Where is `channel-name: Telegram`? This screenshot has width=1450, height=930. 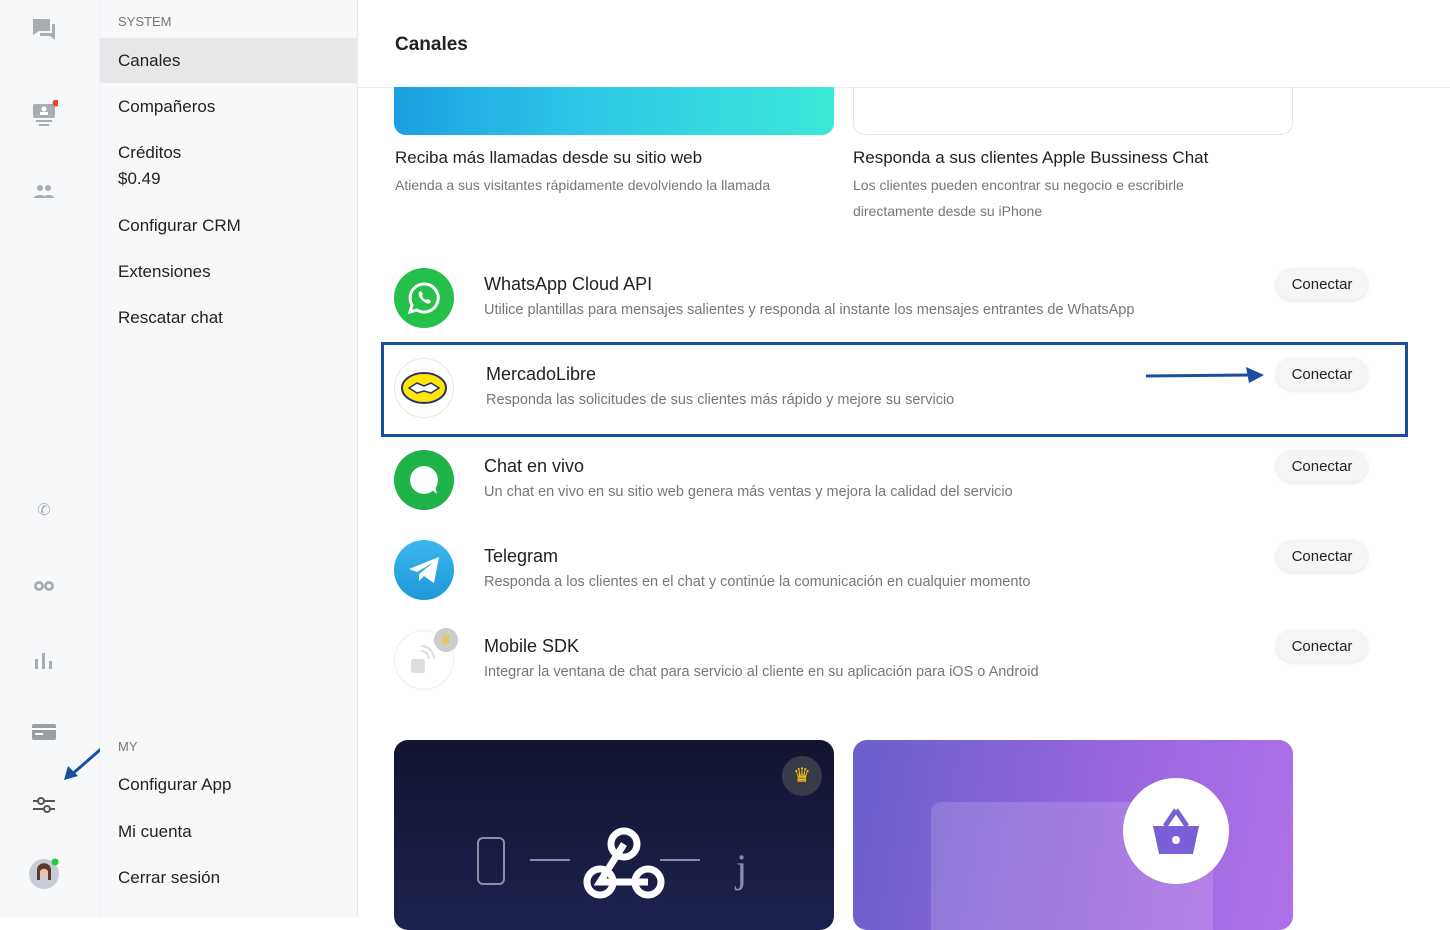
channel-name: Telegram is located at coordinates (521, 556).